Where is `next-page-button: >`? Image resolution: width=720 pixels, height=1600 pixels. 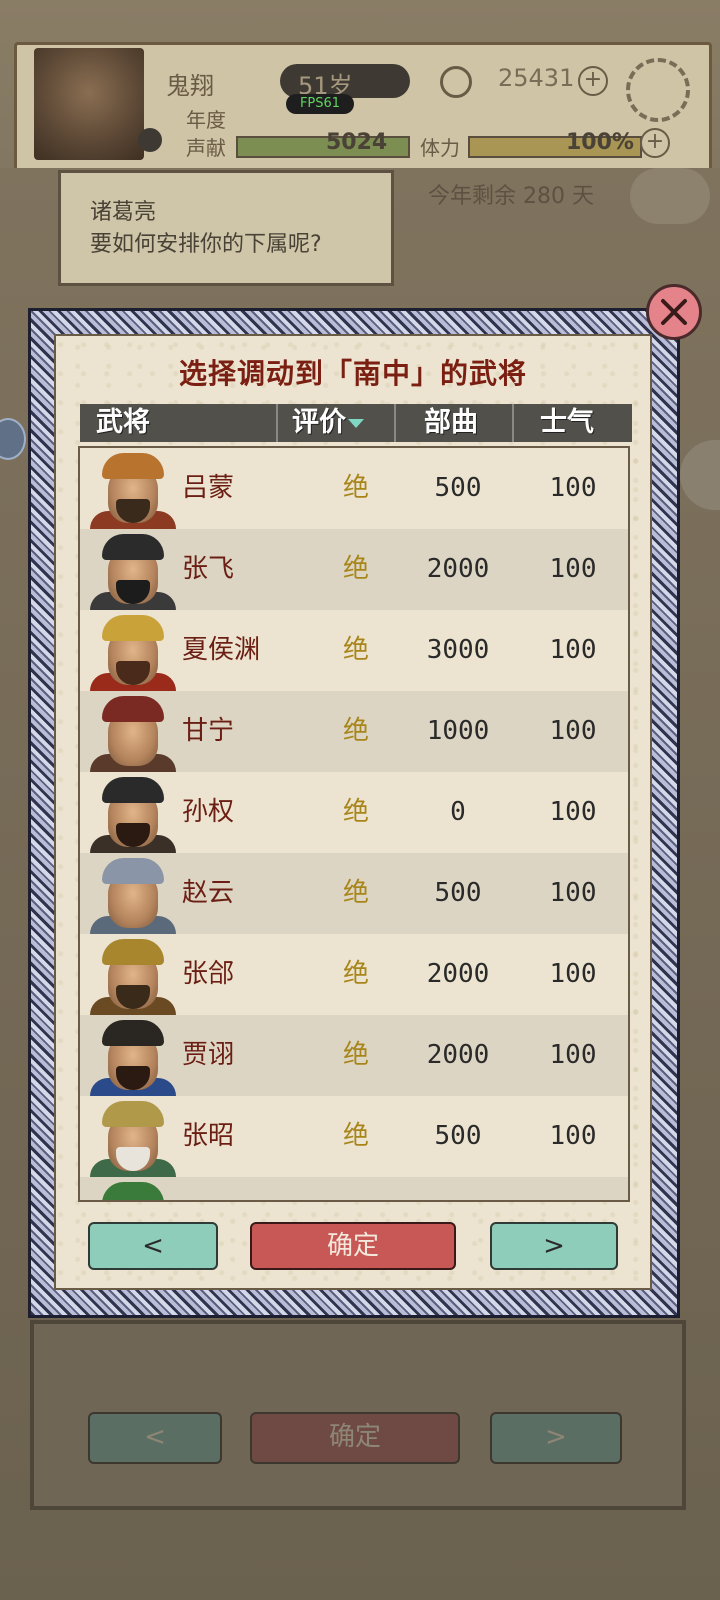
next-page-button: > is located at coordinates (554, 1246).